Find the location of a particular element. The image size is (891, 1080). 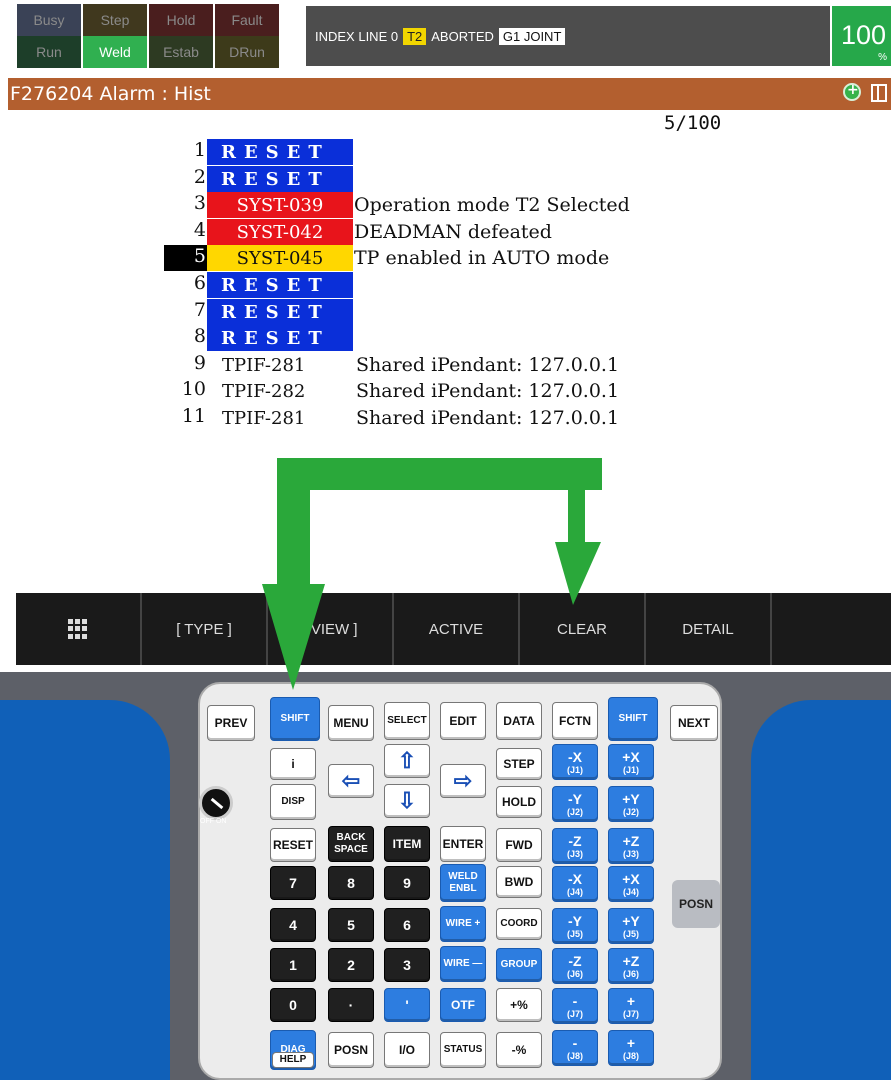

fwd-key: FWD is located at coordinates (519, 845).